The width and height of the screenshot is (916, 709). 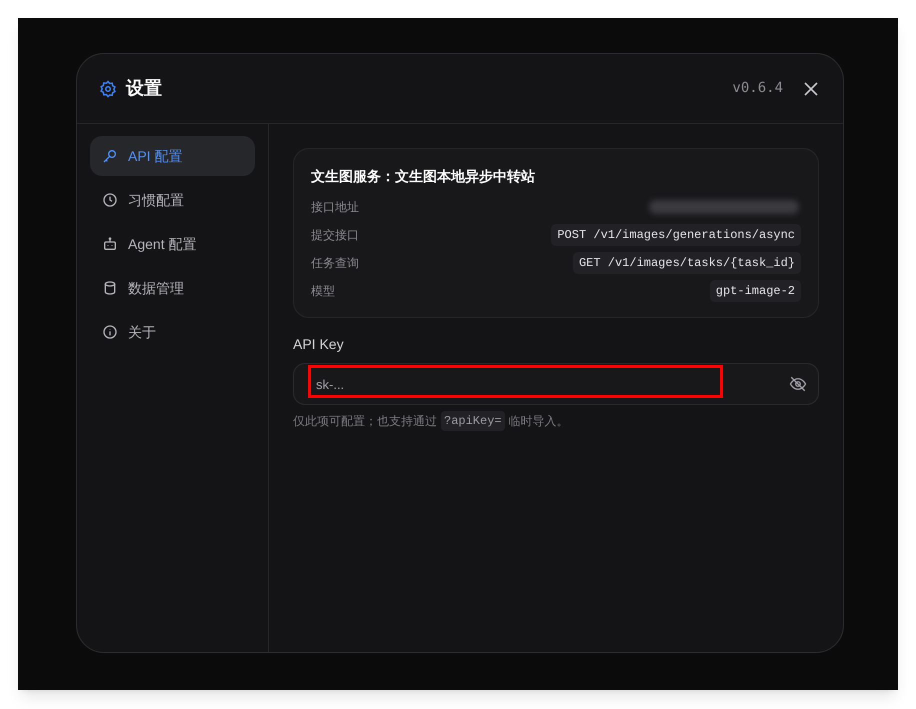 What do you see at coordinates (172, 332) in the screenshot?
I see `sidebar-item: 关于` at bounding box center [172, 332].